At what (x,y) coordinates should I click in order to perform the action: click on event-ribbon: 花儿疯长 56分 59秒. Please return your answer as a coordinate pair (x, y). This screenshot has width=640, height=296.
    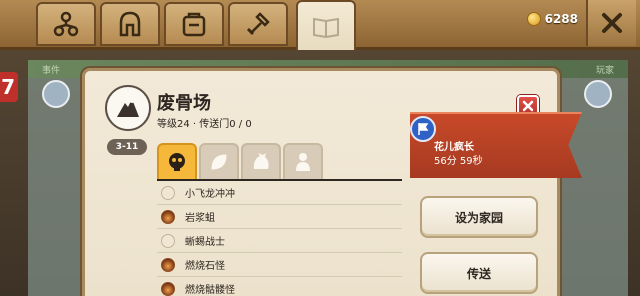
    Looking at the image, I should click on (496, 145).